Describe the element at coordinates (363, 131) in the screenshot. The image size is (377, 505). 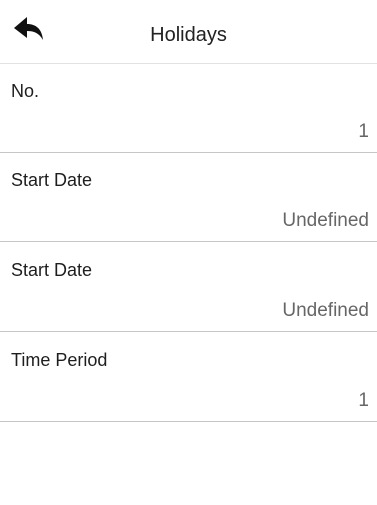
I see `field-value-number: 1` at that location.